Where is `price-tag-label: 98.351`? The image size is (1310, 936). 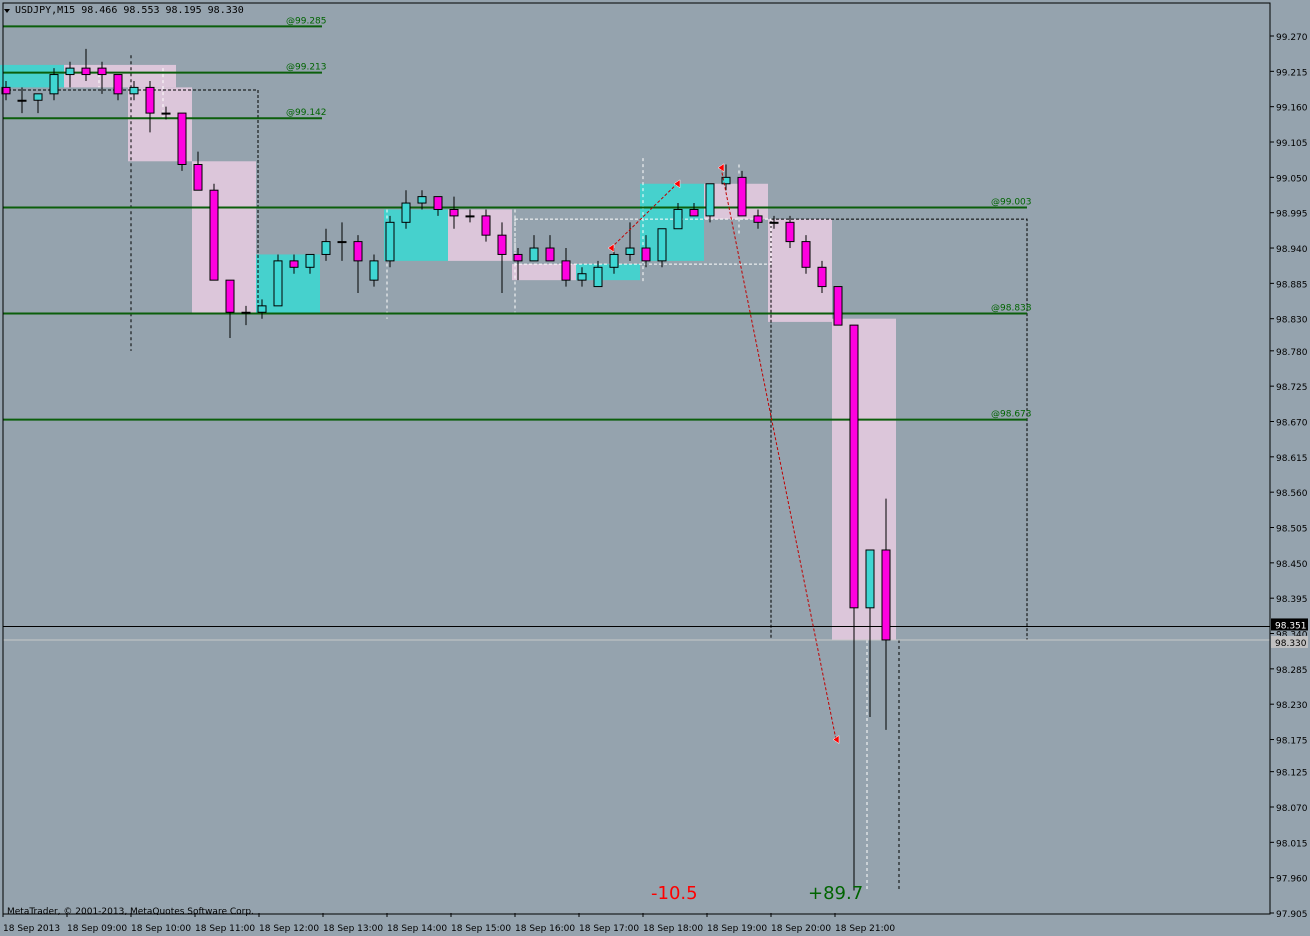 price-tag-label: 98.351 is located at coordinates (1291, 626).